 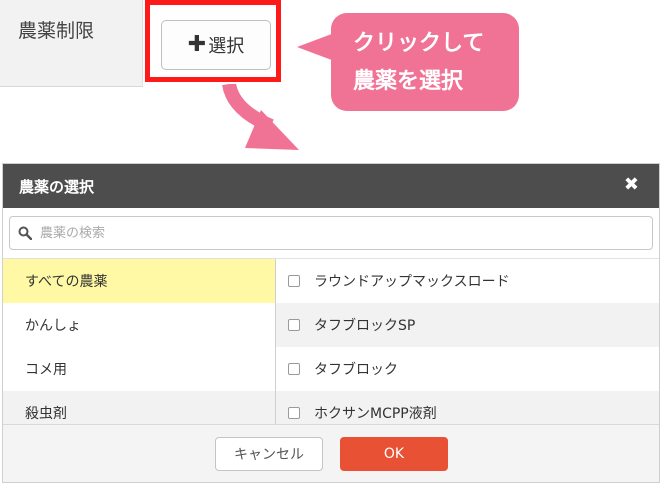 I want to click on category-label: 殺虫剤, so click(x=46, y=414).